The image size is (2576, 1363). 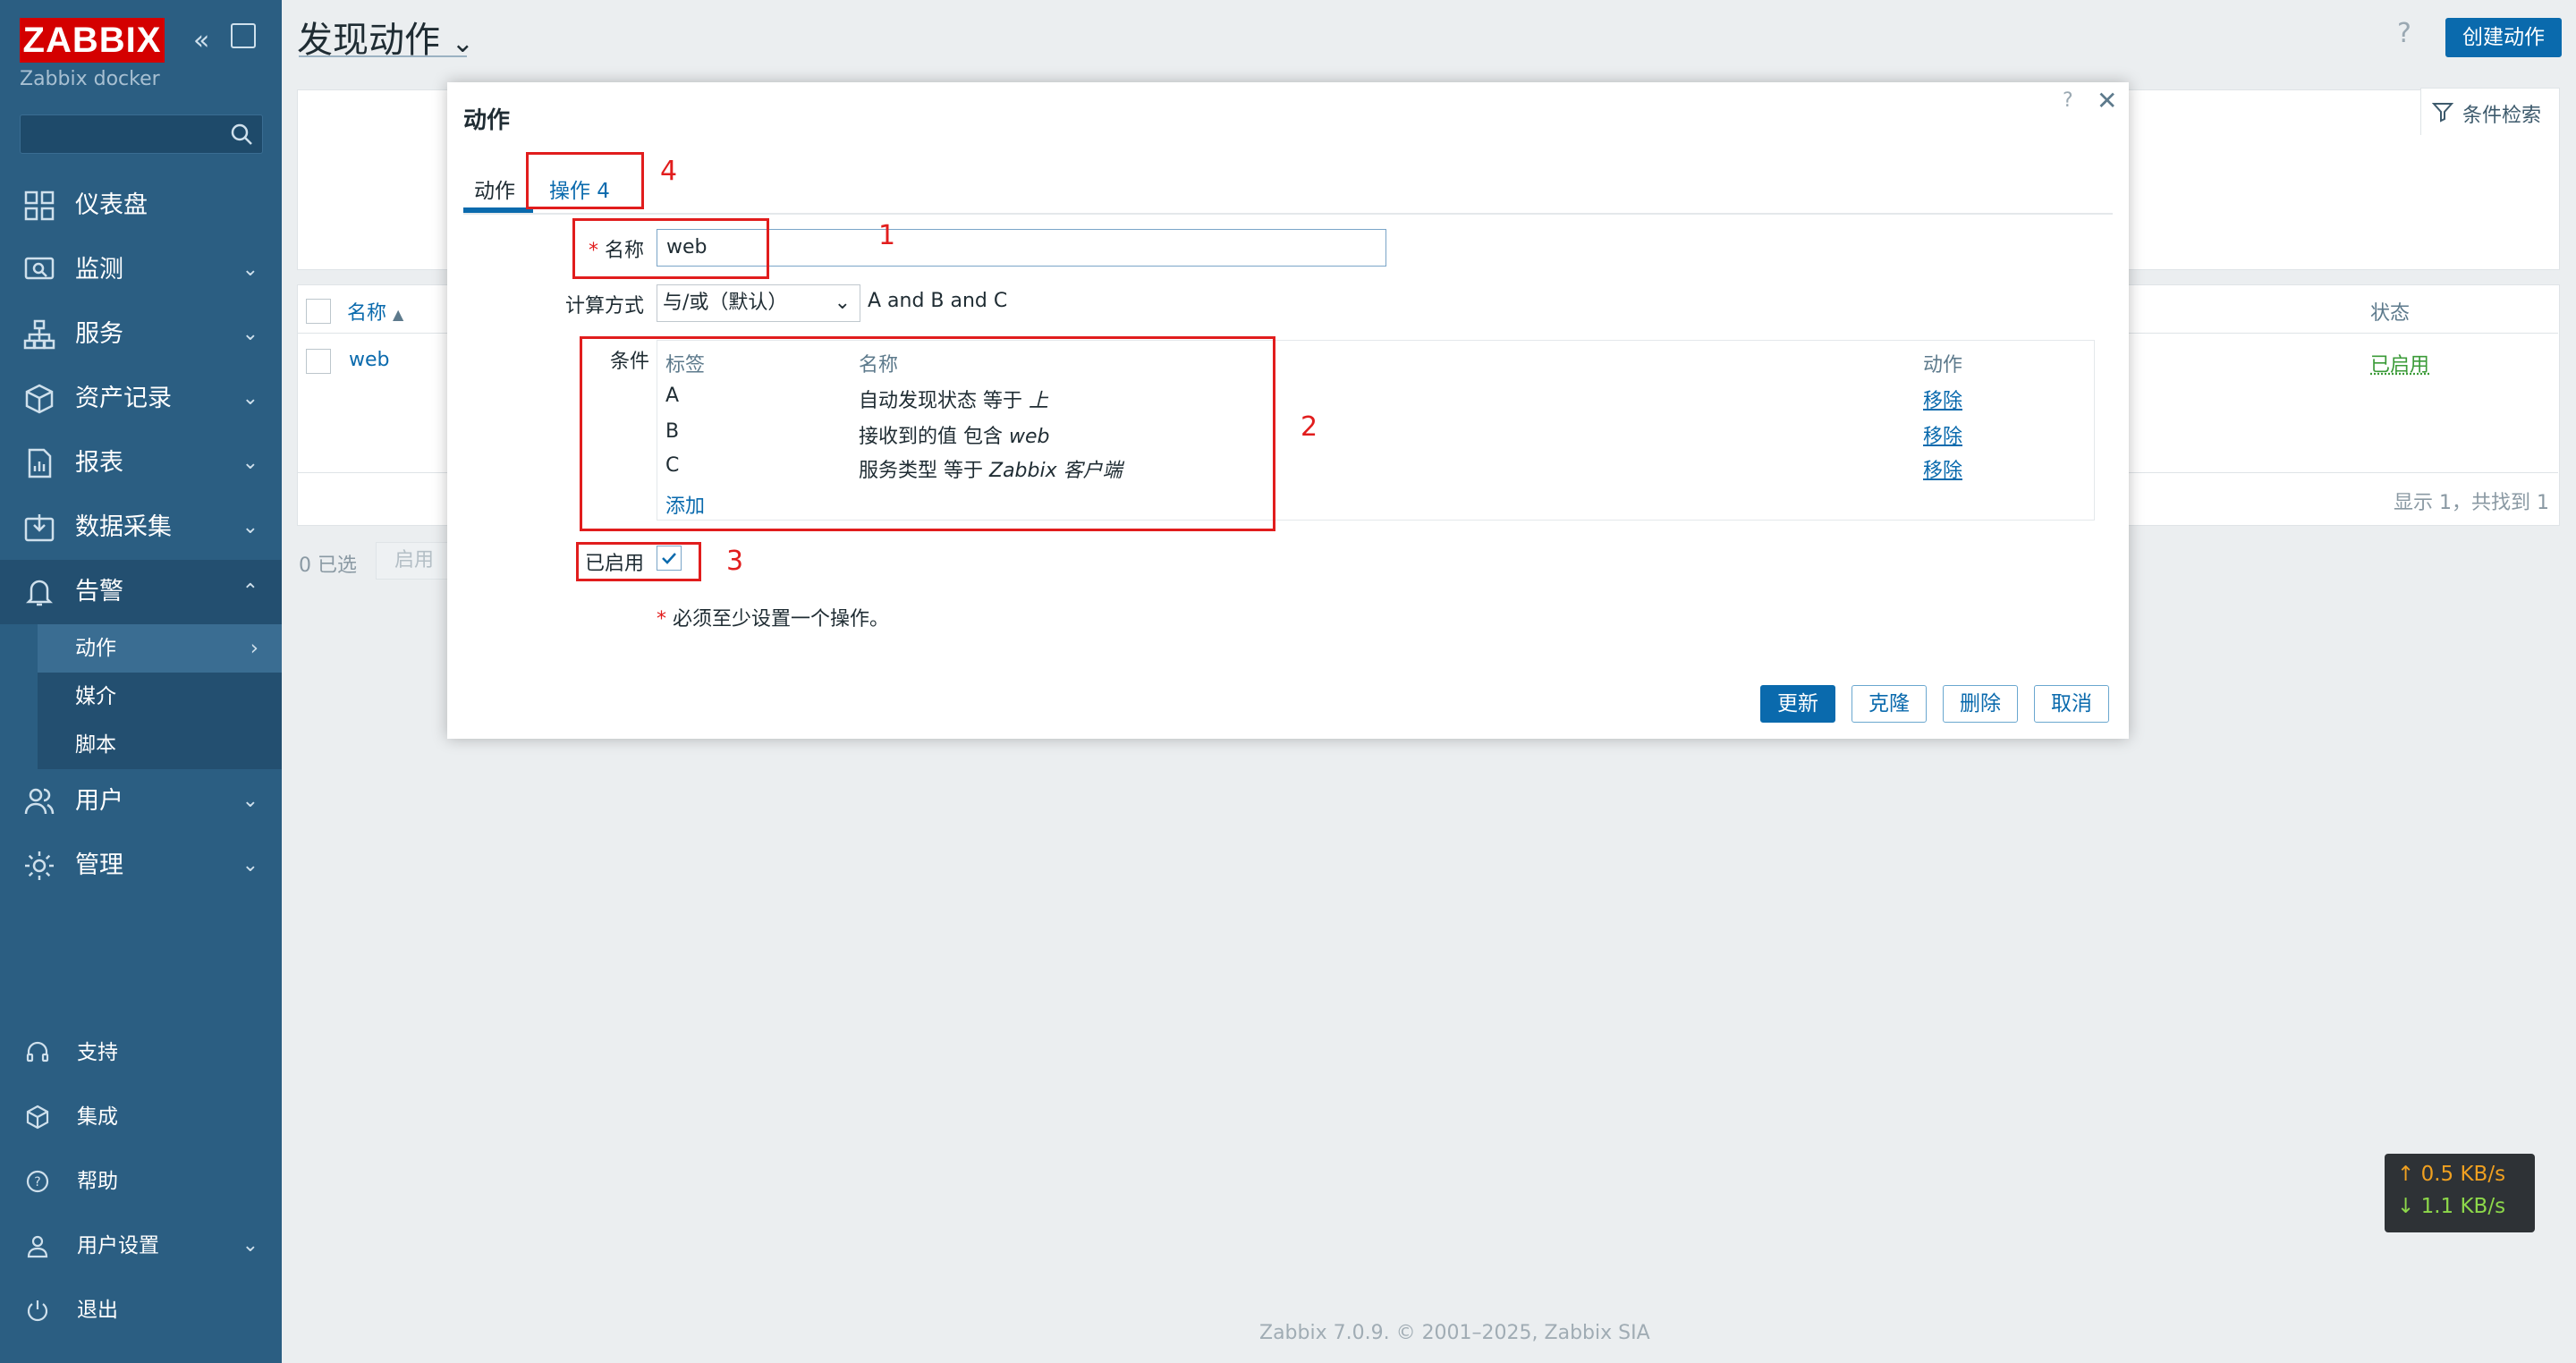 I want to click on search-icon, so click(x=241, y=135).